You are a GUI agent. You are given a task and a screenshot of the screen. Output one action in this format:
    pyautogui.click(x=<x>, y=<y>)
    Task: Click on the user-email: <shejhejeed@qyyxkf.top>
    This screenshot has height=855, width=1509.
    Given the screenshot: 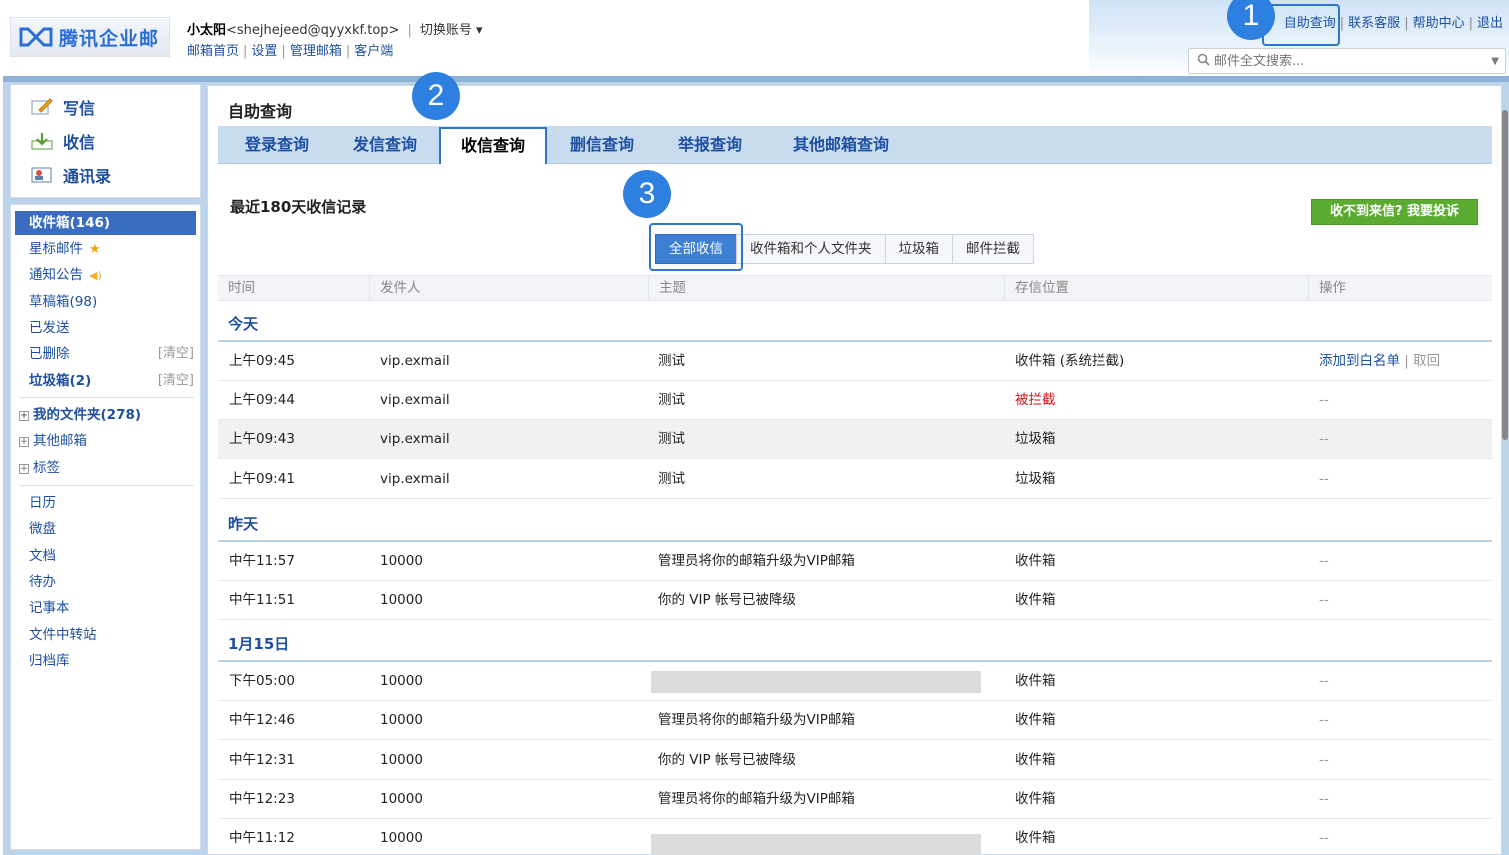 What is the action you would take?
    pyautogui.click(x=313, y=30)
    